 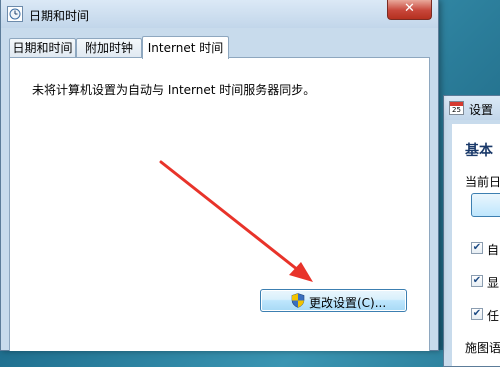 I want to click on settings-bottom-label: 施图语, so click(x=482, y=348).